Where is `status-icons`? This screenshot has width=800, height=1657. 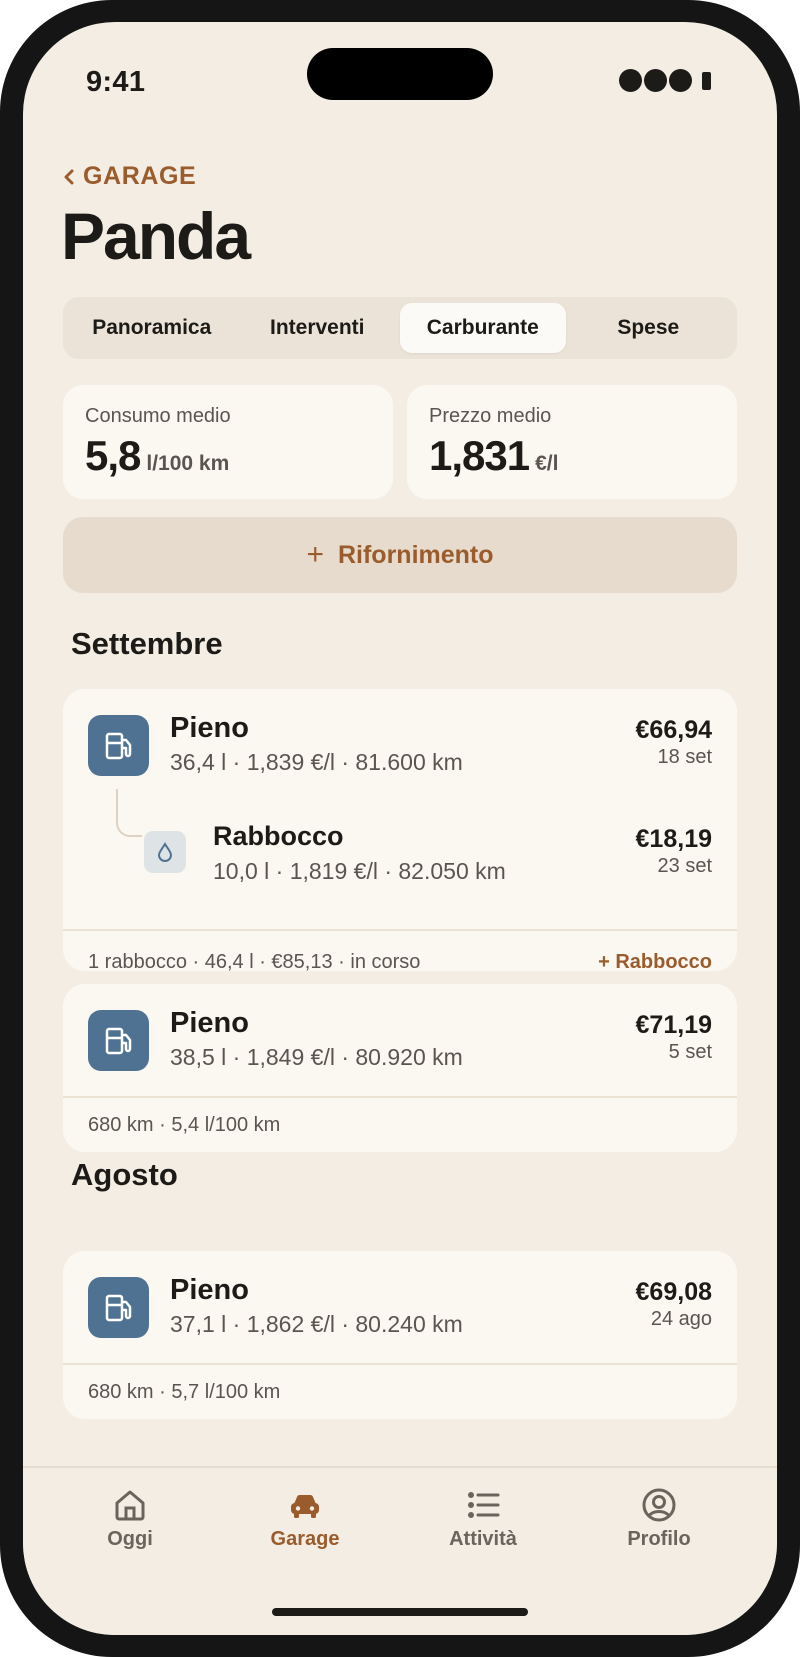 status-icons is located at coordinates (665, 80).